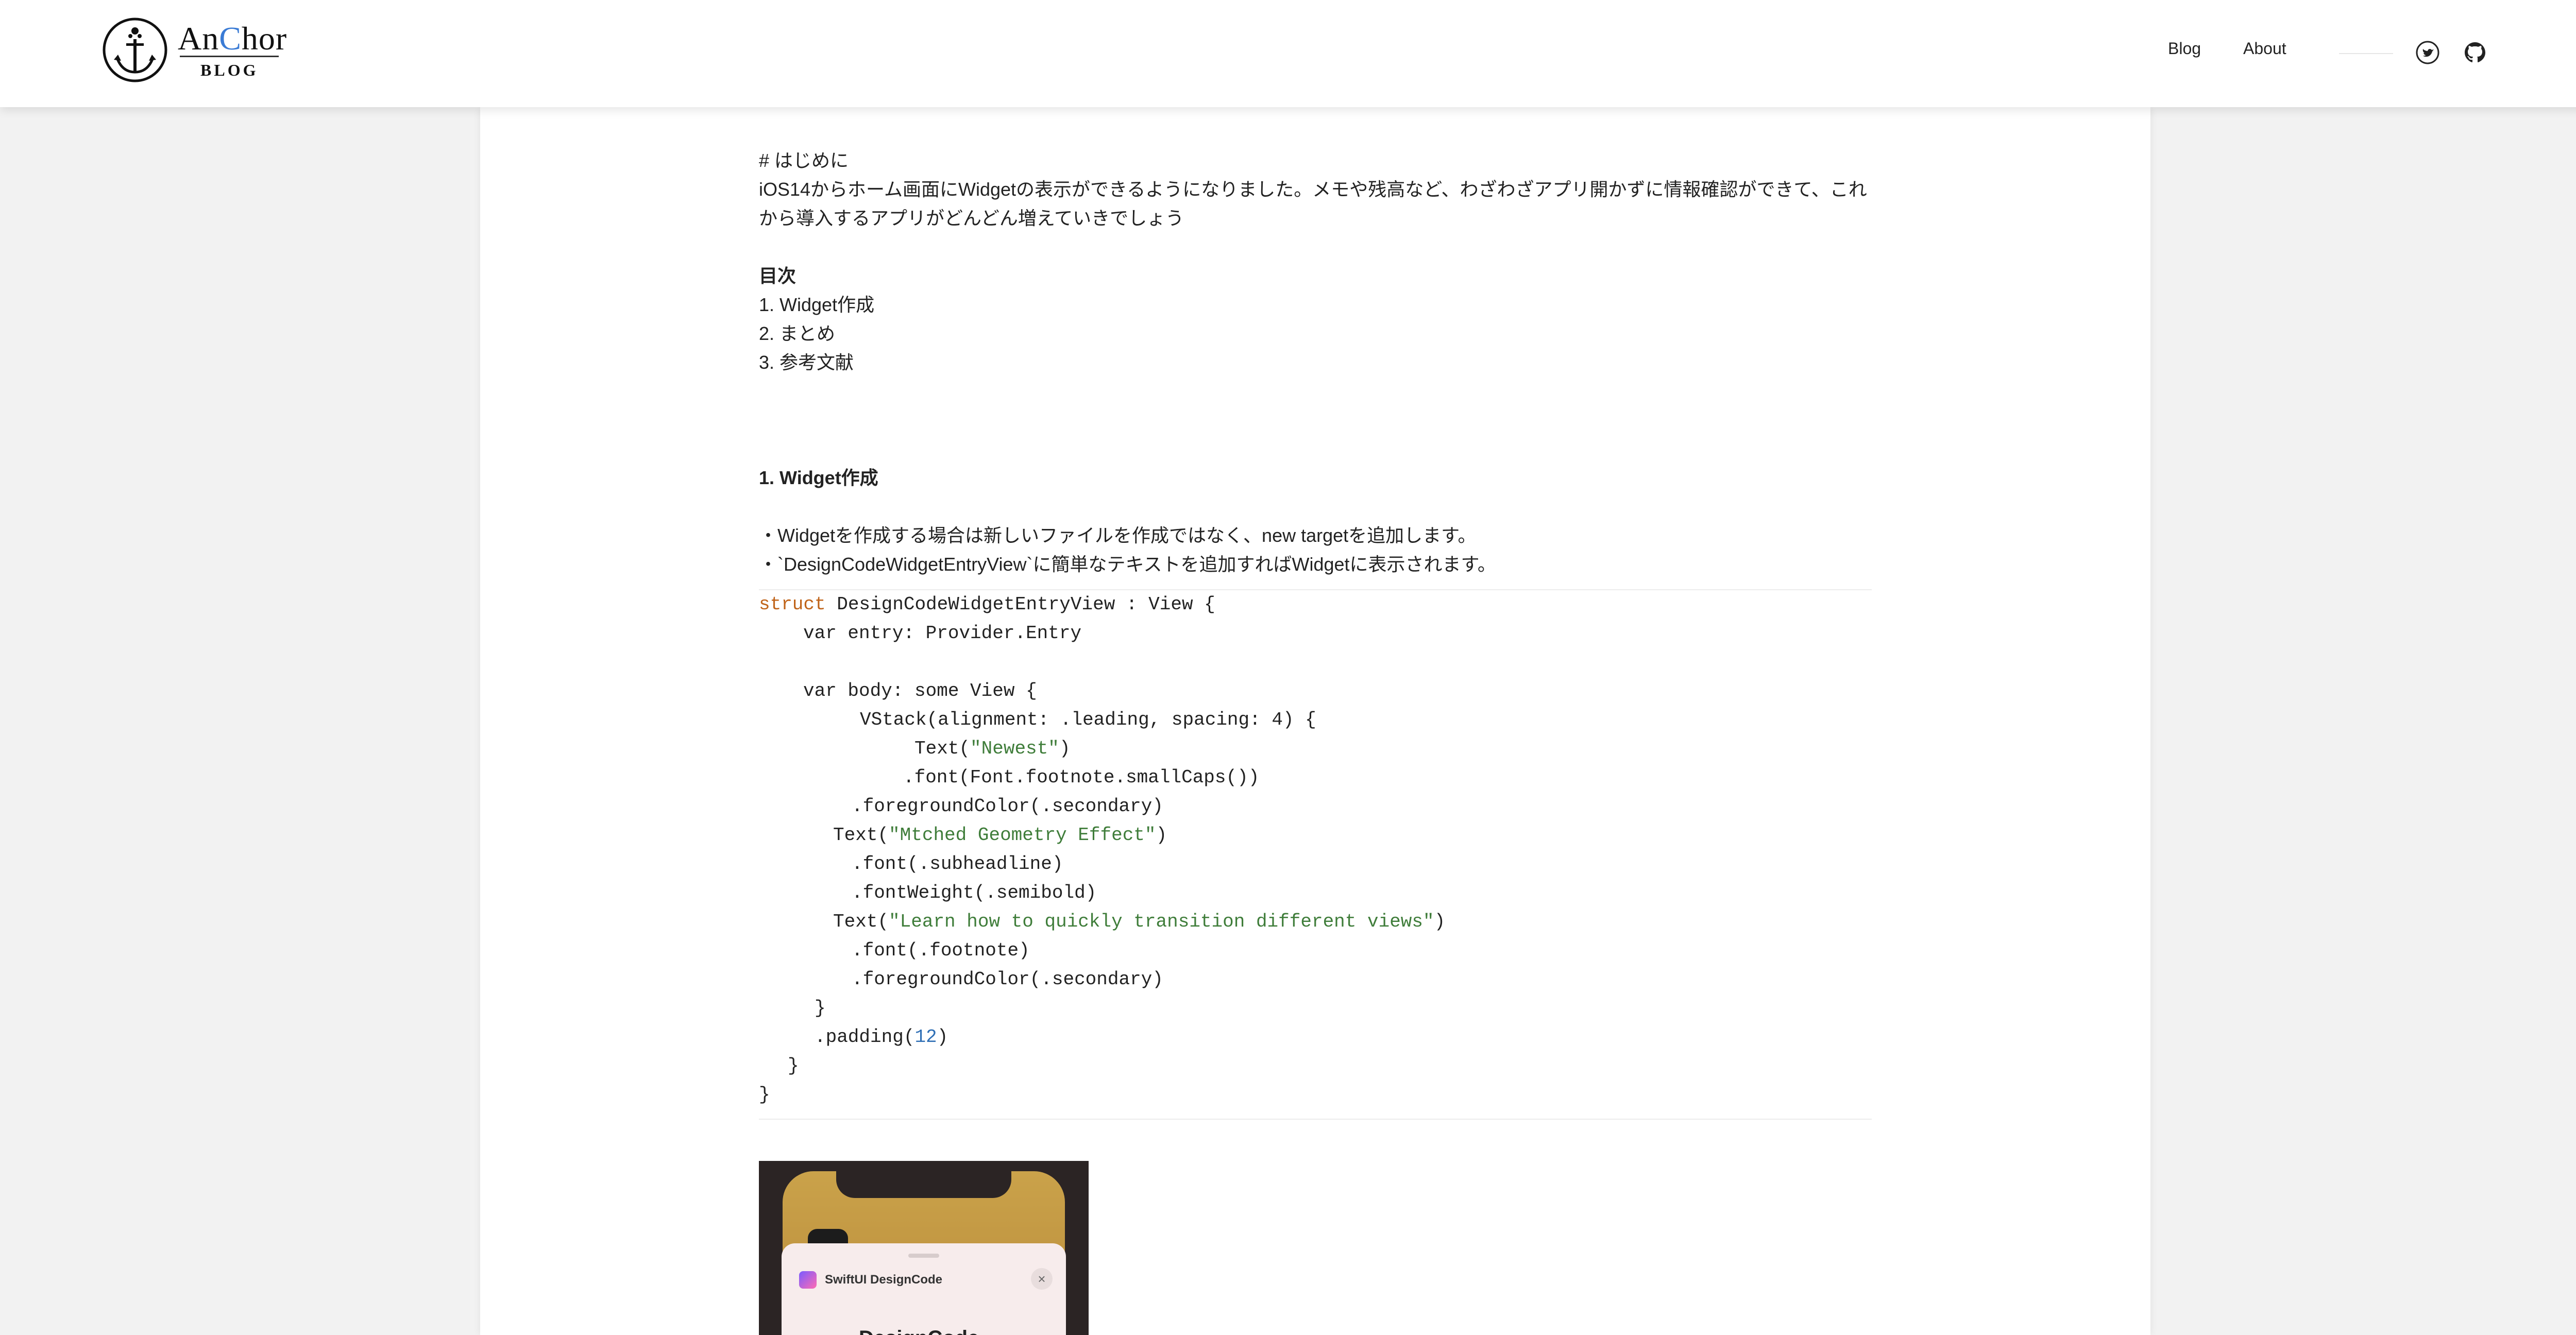 The height and width of the screenshot is (1335, 2576). Describe the element at coordinates (992, 748) in the screenshot. I see `code-line: Text("Newest")` at that location.